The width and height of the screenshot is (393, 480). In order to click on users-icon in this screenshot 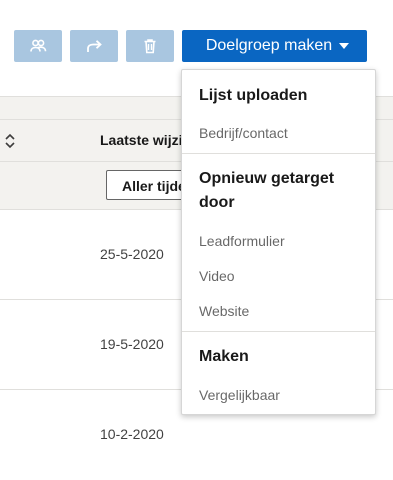, I will do `click(38, 45)`.